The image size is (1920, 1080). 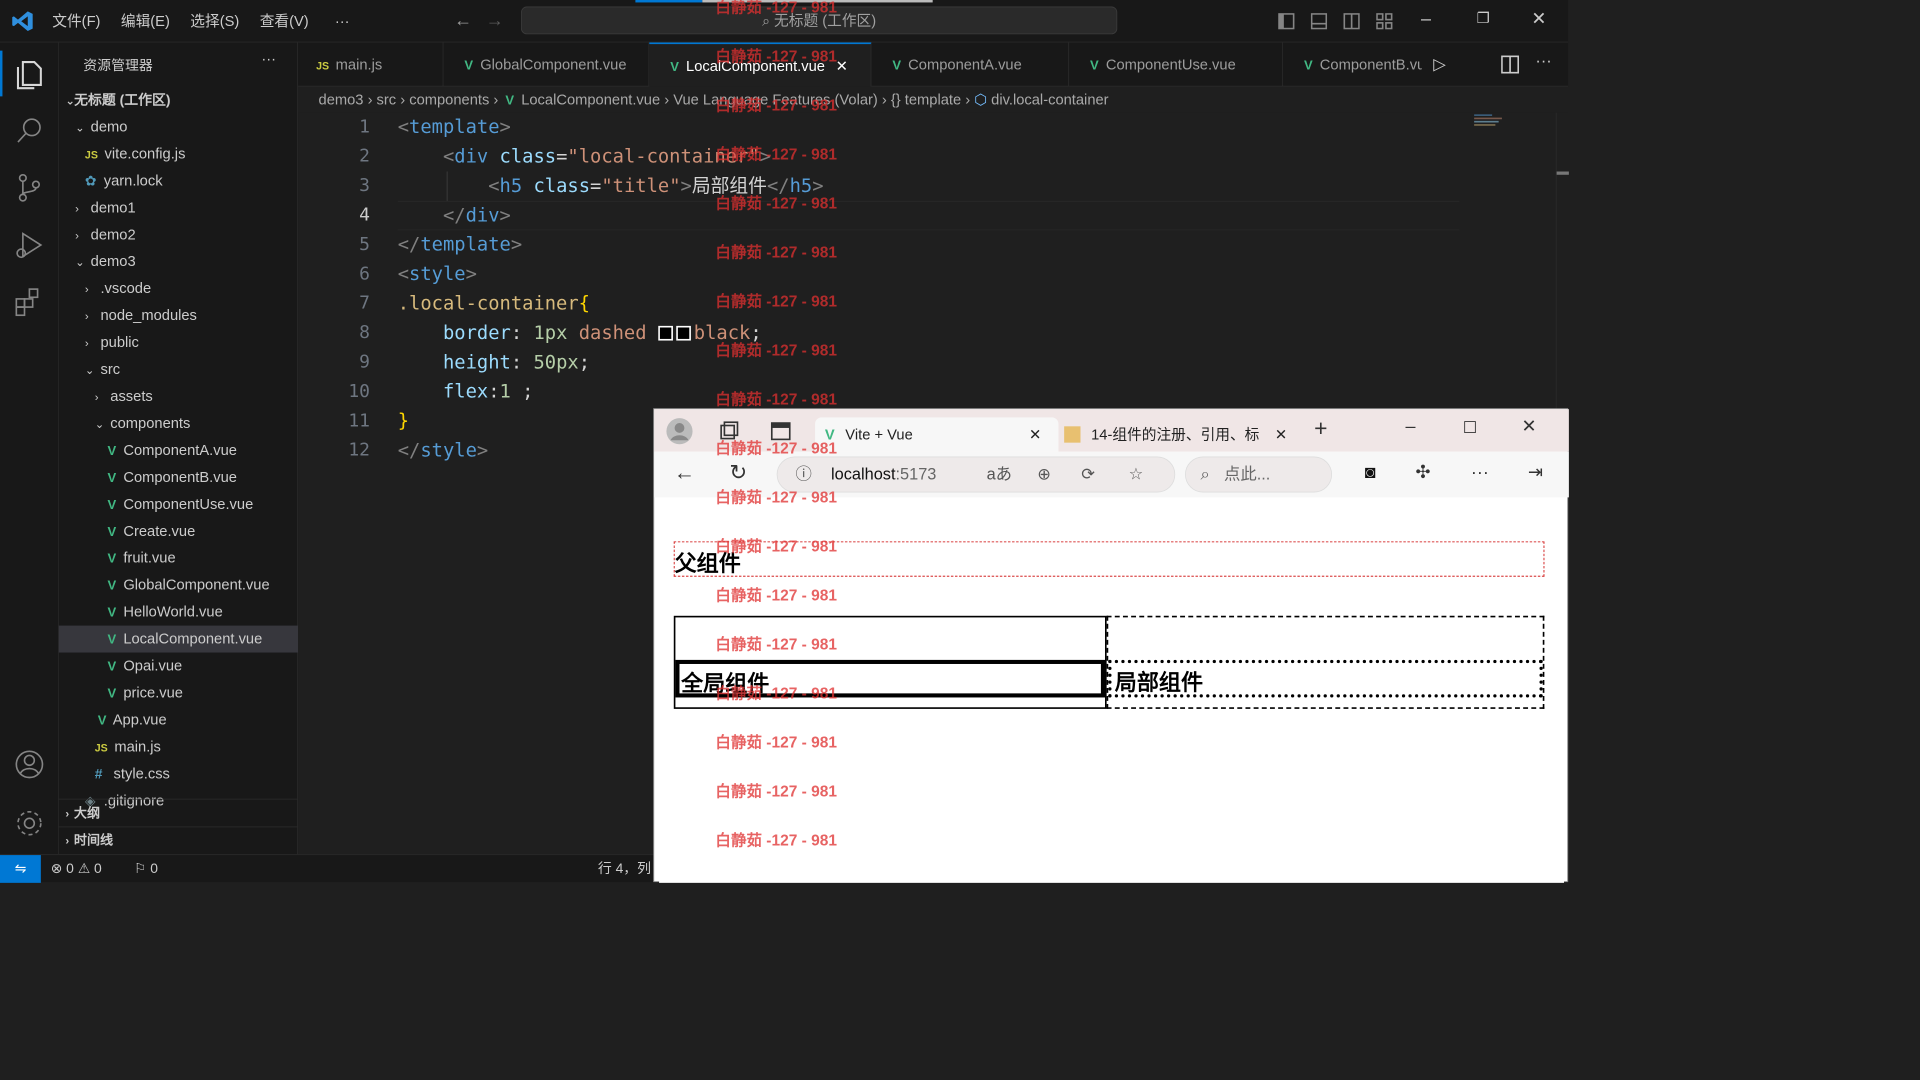 What do you see at coordinates (178, 719) in the screenshot?
I see `tree-item: V App.vue` at bounding box center [178, 719].